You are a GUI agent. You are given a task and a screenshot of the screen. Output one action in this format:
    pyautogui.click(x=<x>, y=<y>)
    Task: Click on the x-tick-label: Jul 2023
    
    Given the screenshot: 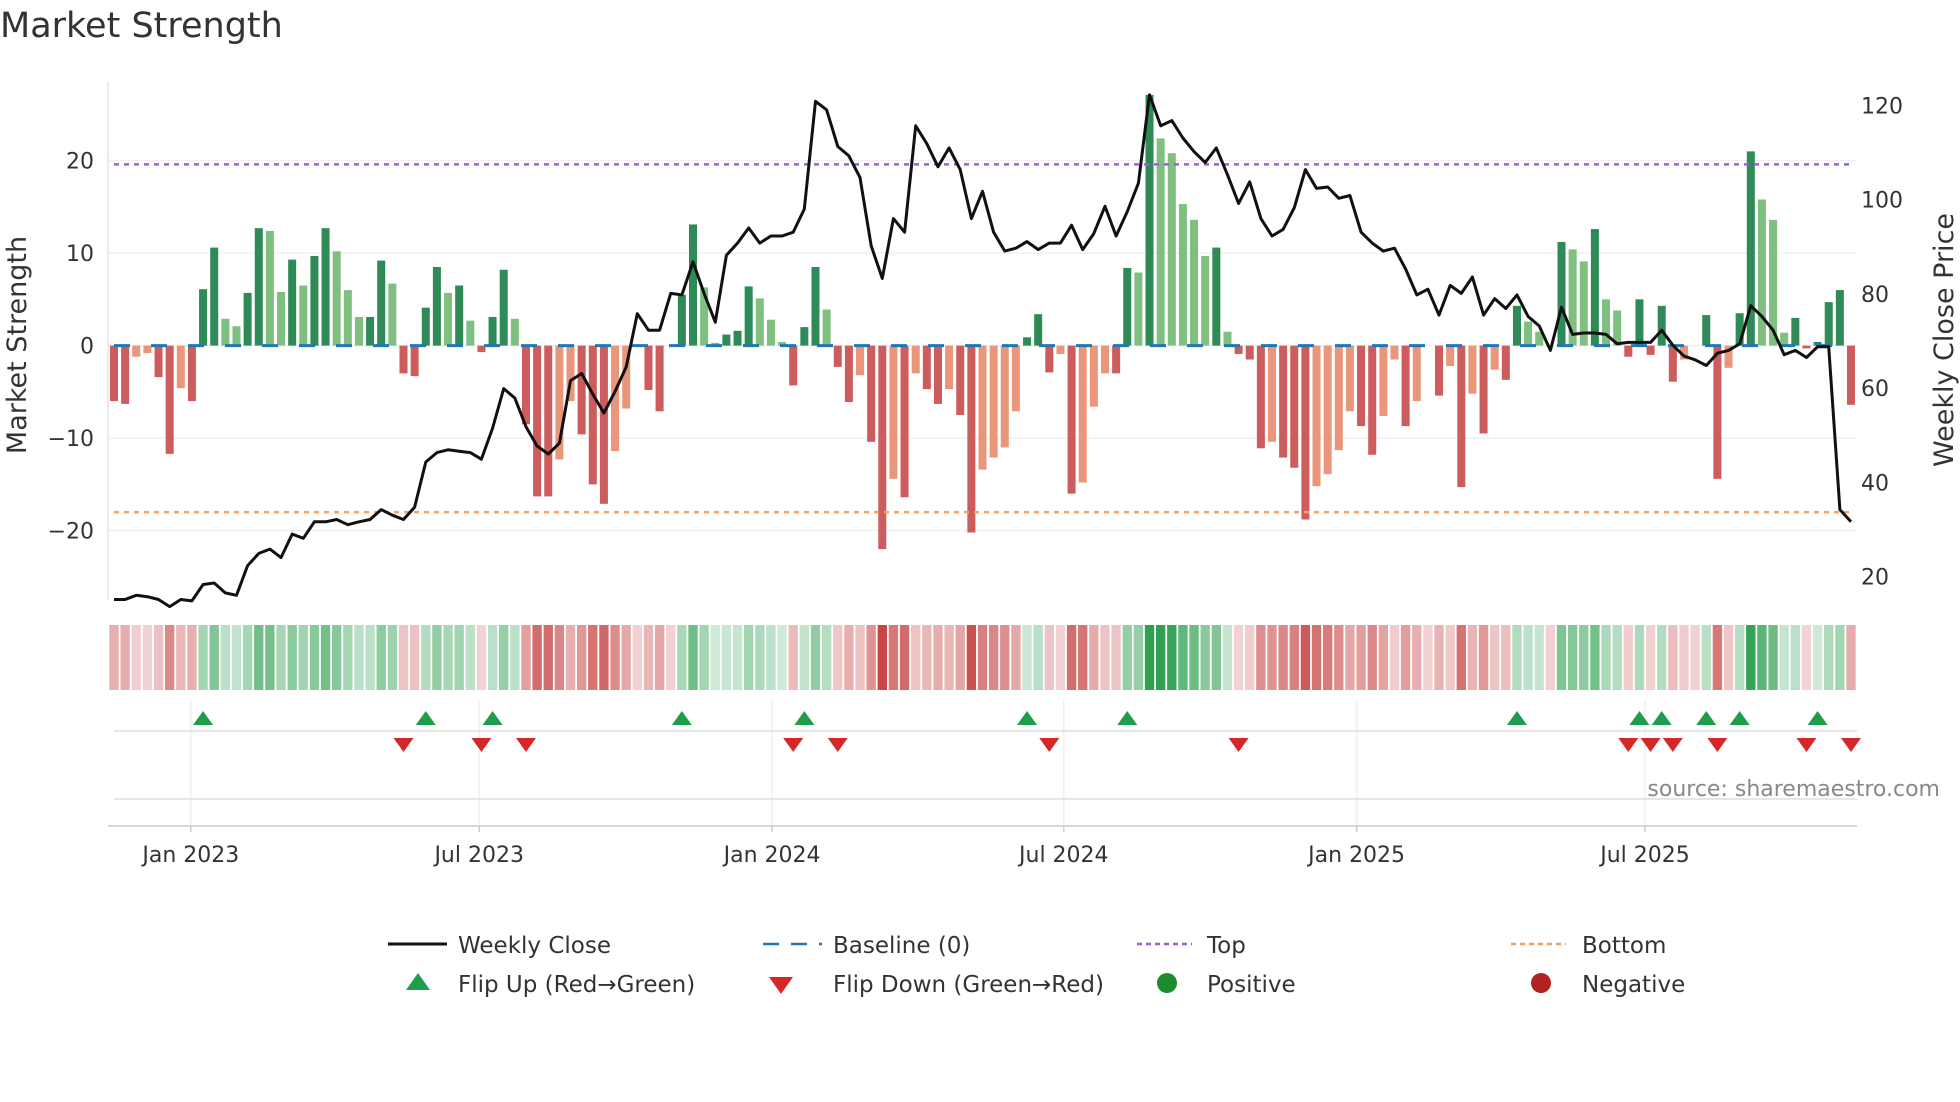 What is the action you would take?
    pyautogui.click(x=478, y=855)
    